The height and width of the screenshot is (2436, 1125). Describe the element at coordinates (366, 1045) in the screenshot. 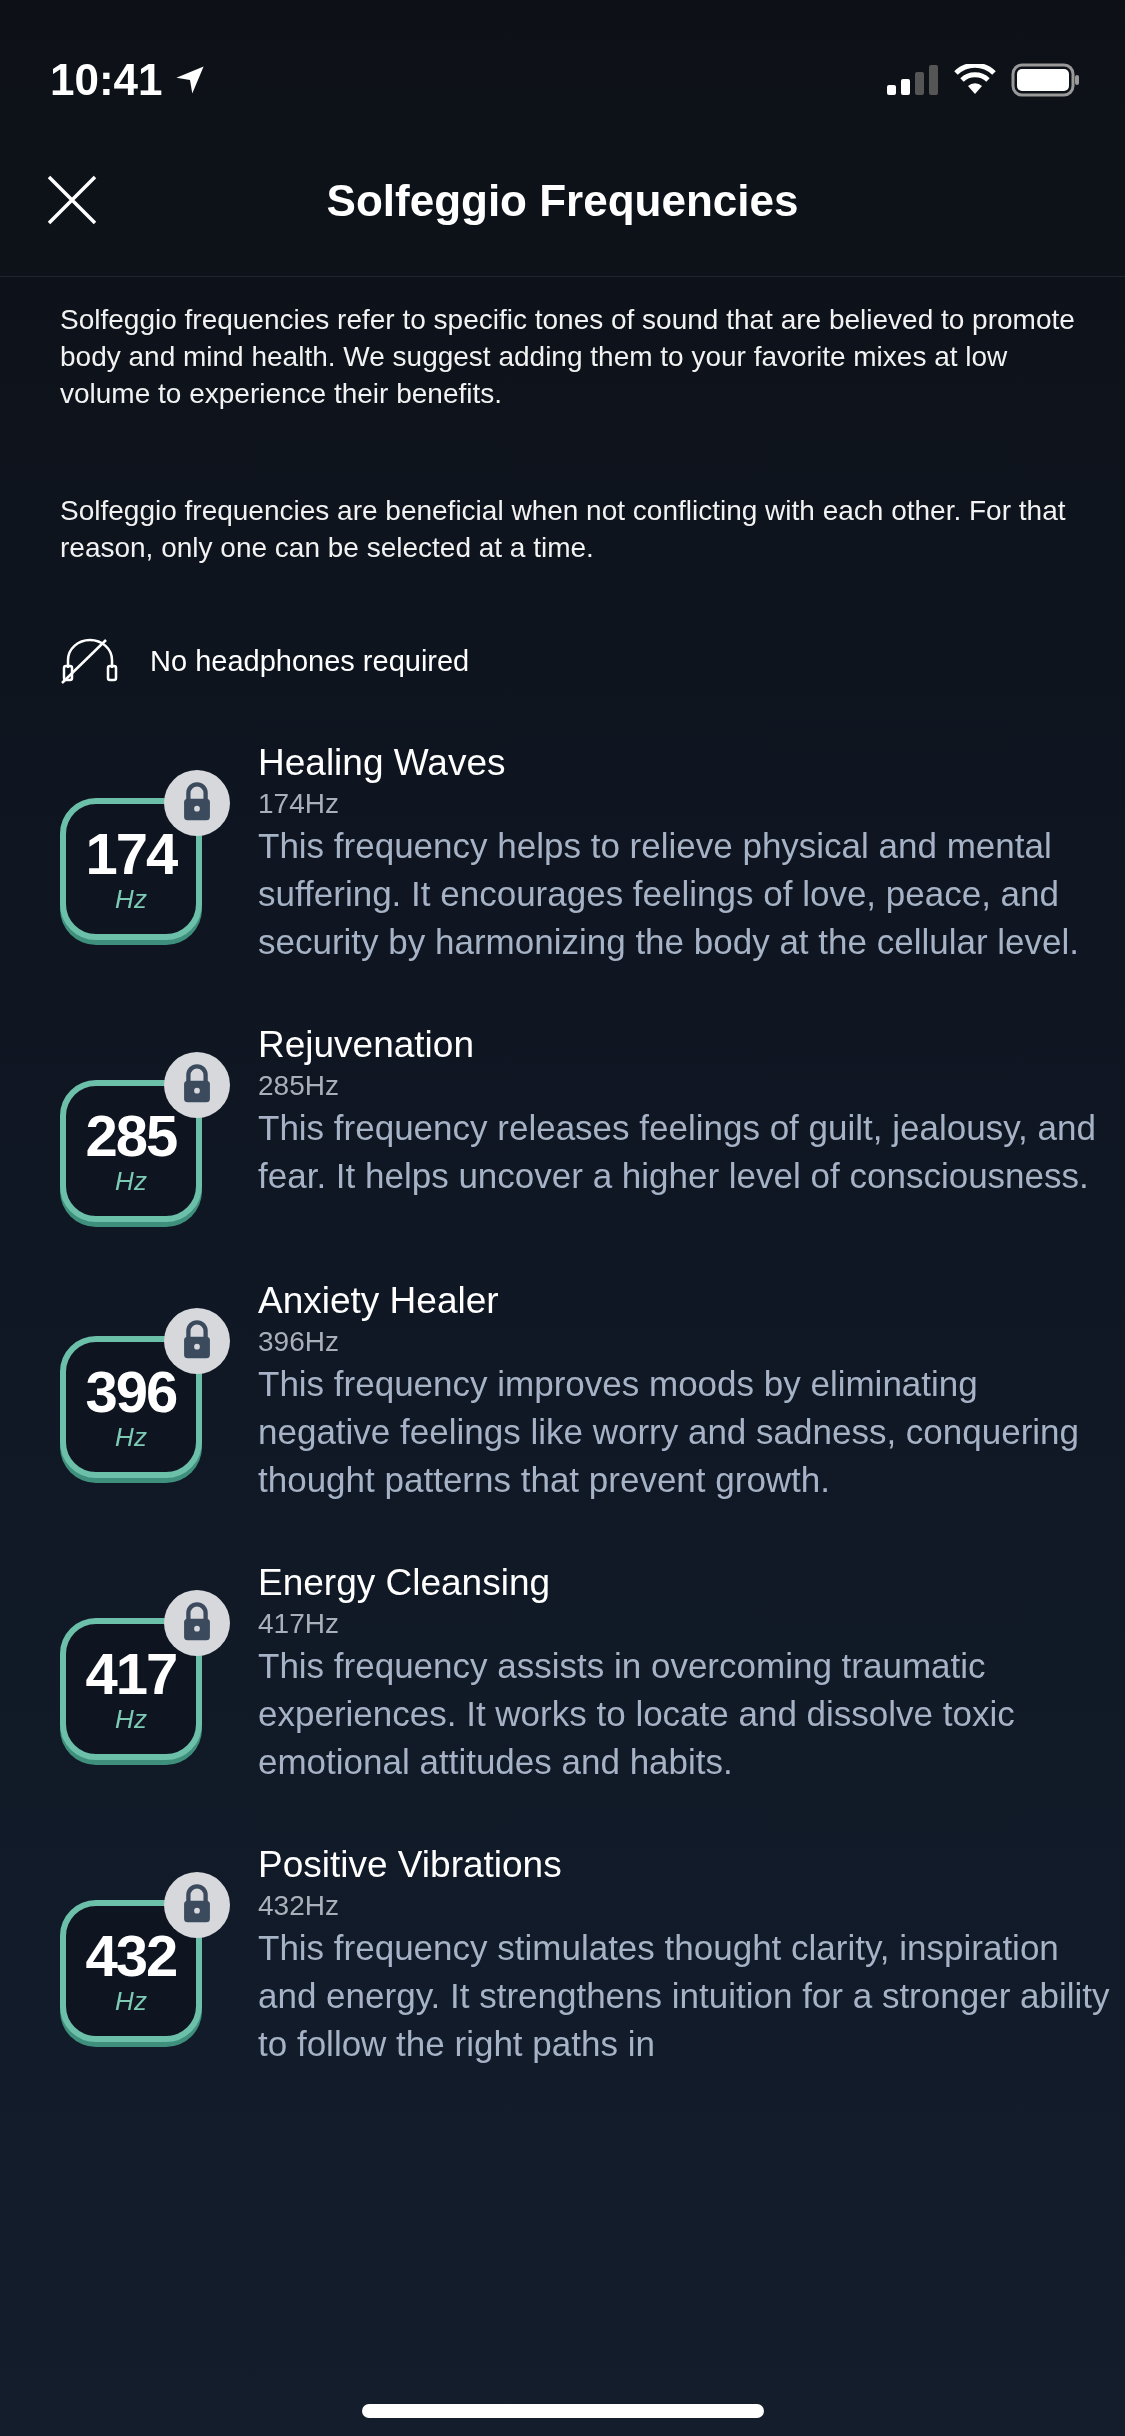

I see `frequency-title: Rejuvenation` at that location.